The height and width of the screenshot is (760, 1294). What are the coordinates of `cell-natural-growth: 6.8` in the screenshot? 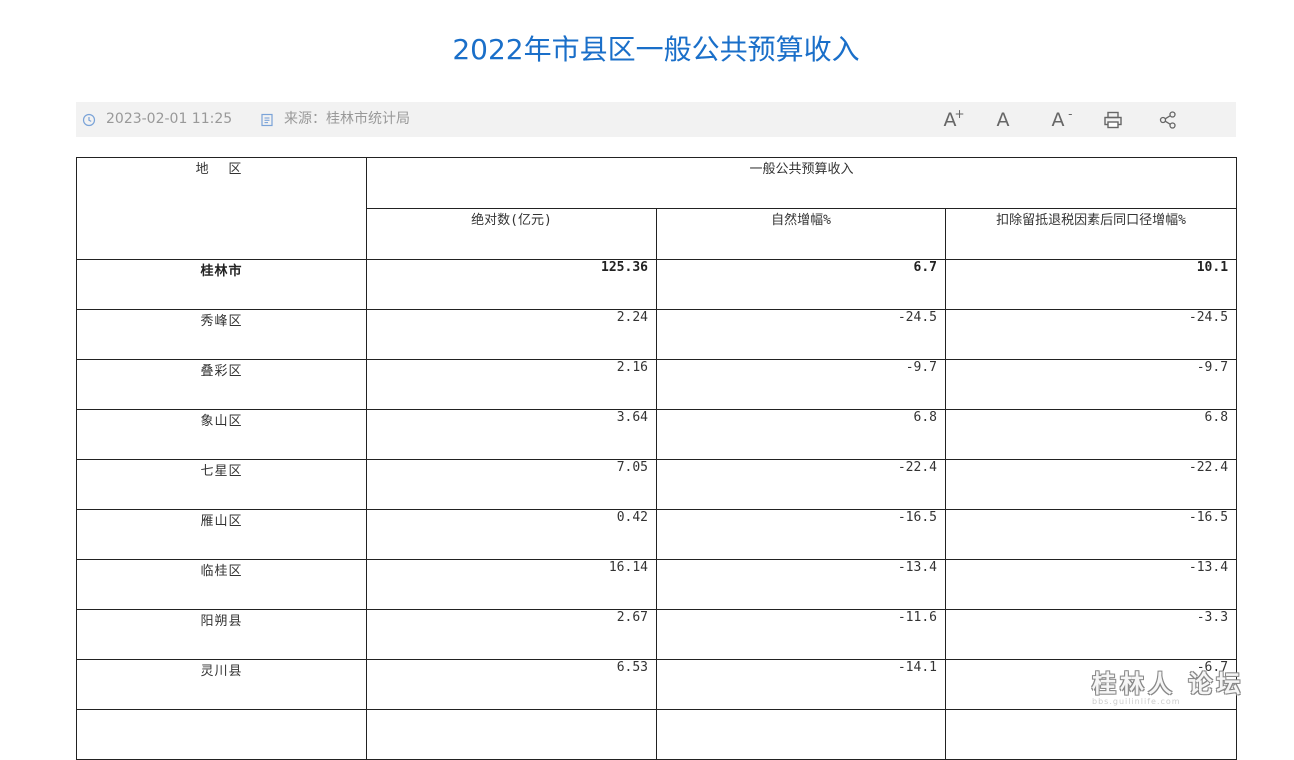 It's located at (801, 434).